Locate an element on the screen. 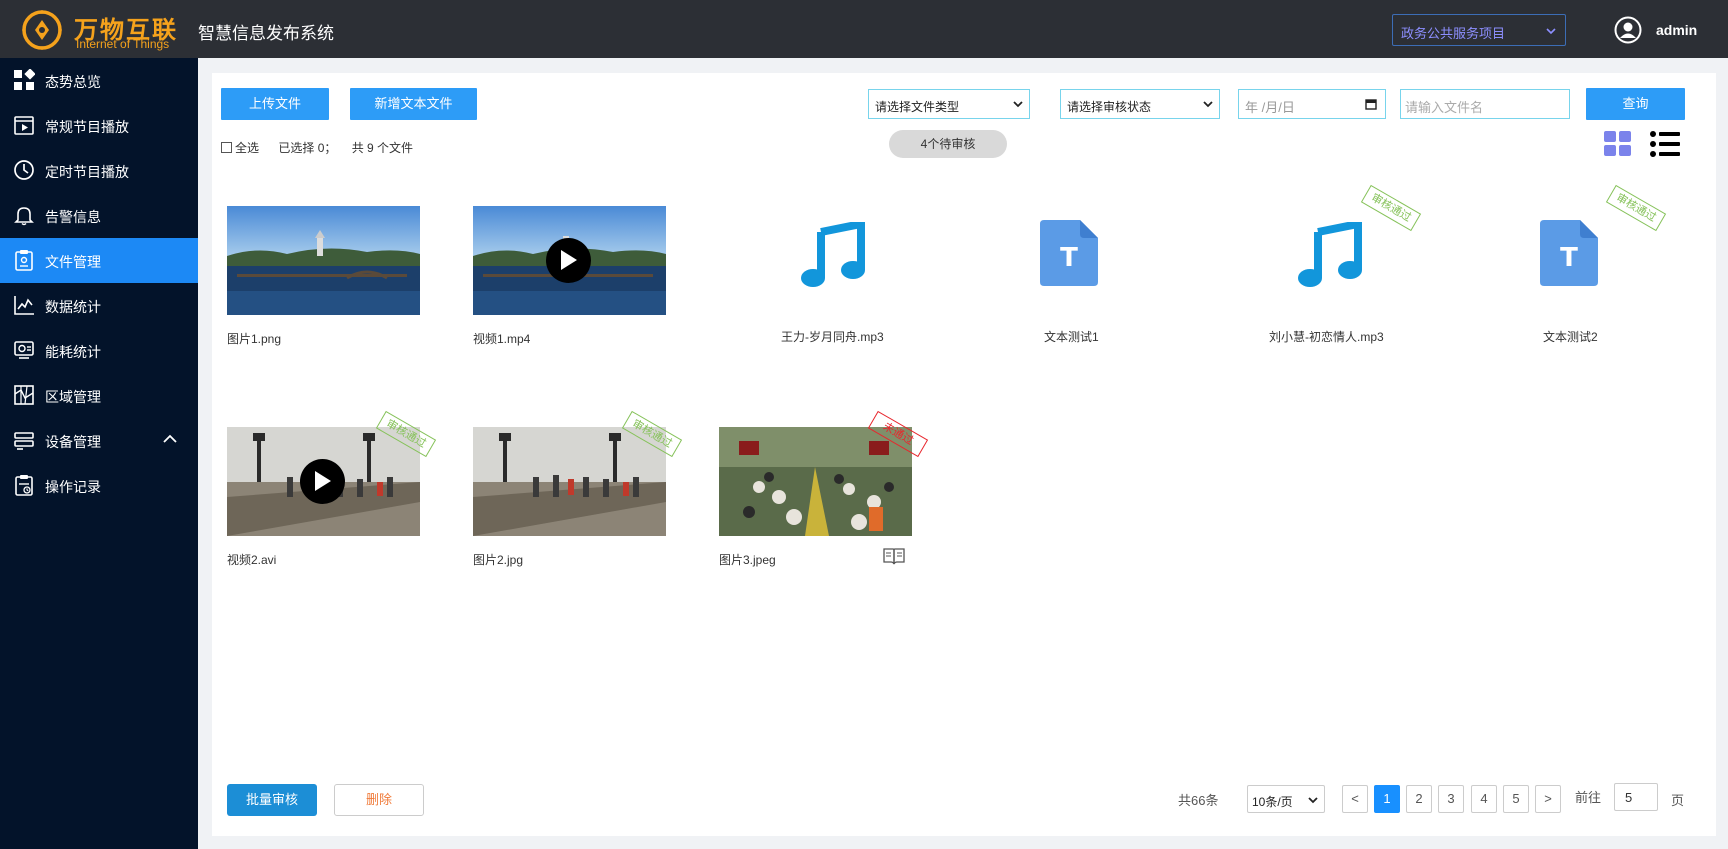 This screenshot has height=849, width=1728. date-placeholder: 年 /月/日 is located at coordinates (1270, 107).